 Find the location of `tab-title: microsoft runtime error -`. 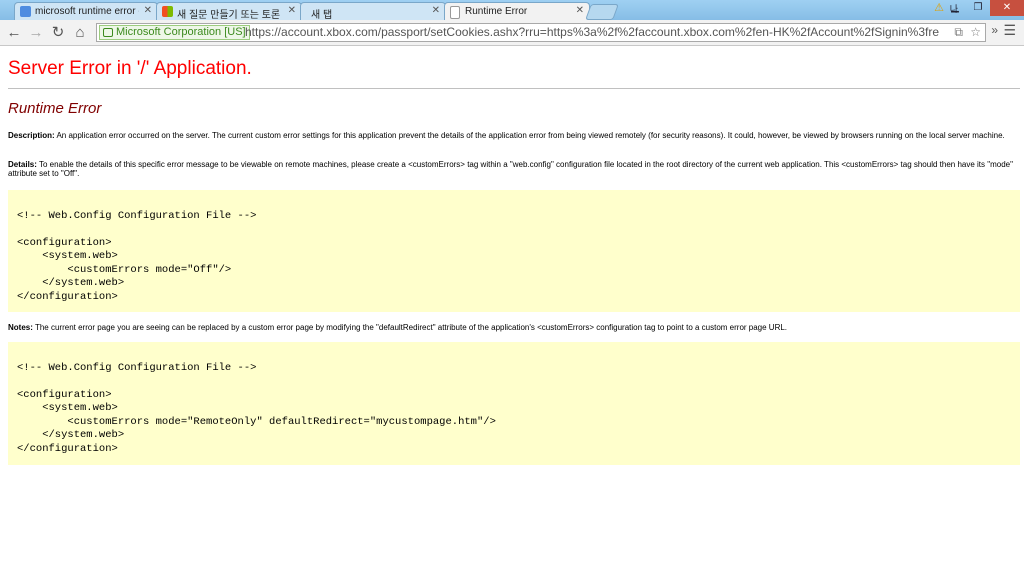

tab-title: microsoft runtime error - is located at coordinates (87, 11).